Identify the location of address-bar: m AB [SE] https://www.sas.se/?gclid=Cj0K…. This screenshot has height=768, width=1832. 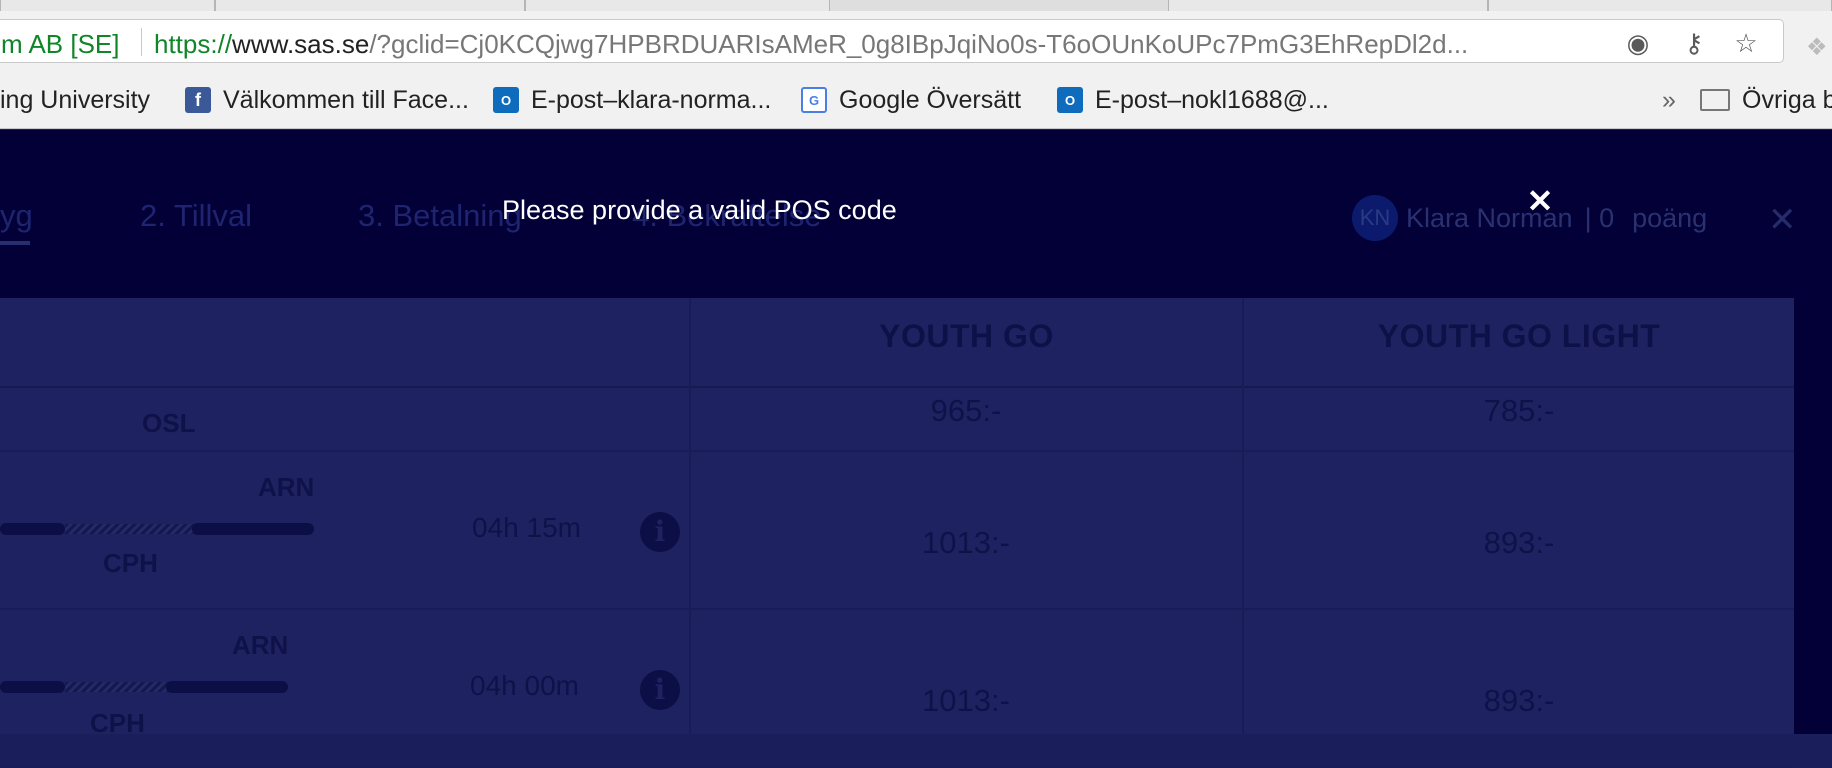
(892, 41).